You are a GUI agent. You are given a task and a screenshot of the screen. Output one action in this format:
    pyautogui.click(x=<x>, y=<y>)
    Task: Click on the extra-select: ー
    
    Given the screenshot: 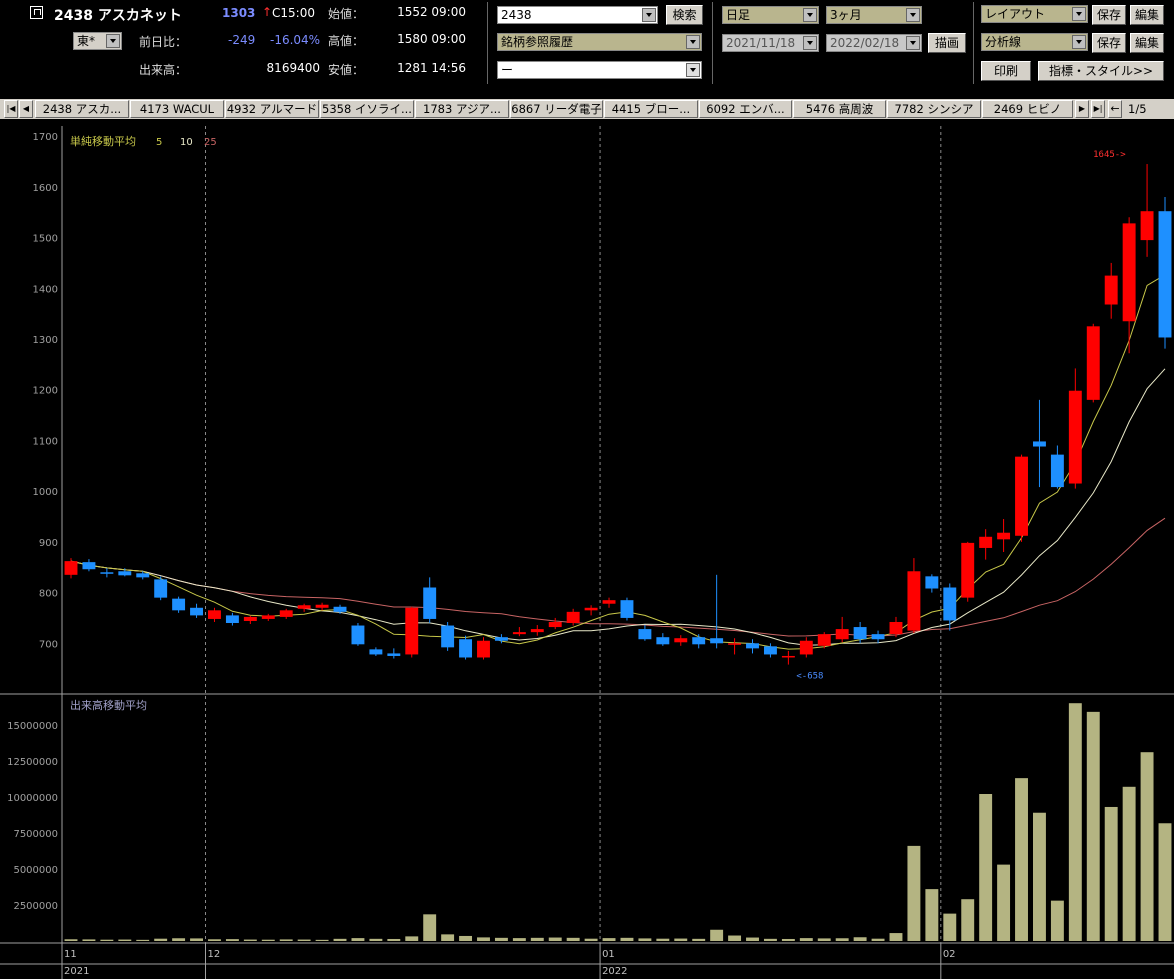 What is the action you would take?
    pyautogui.click(x=599, y=70)
    